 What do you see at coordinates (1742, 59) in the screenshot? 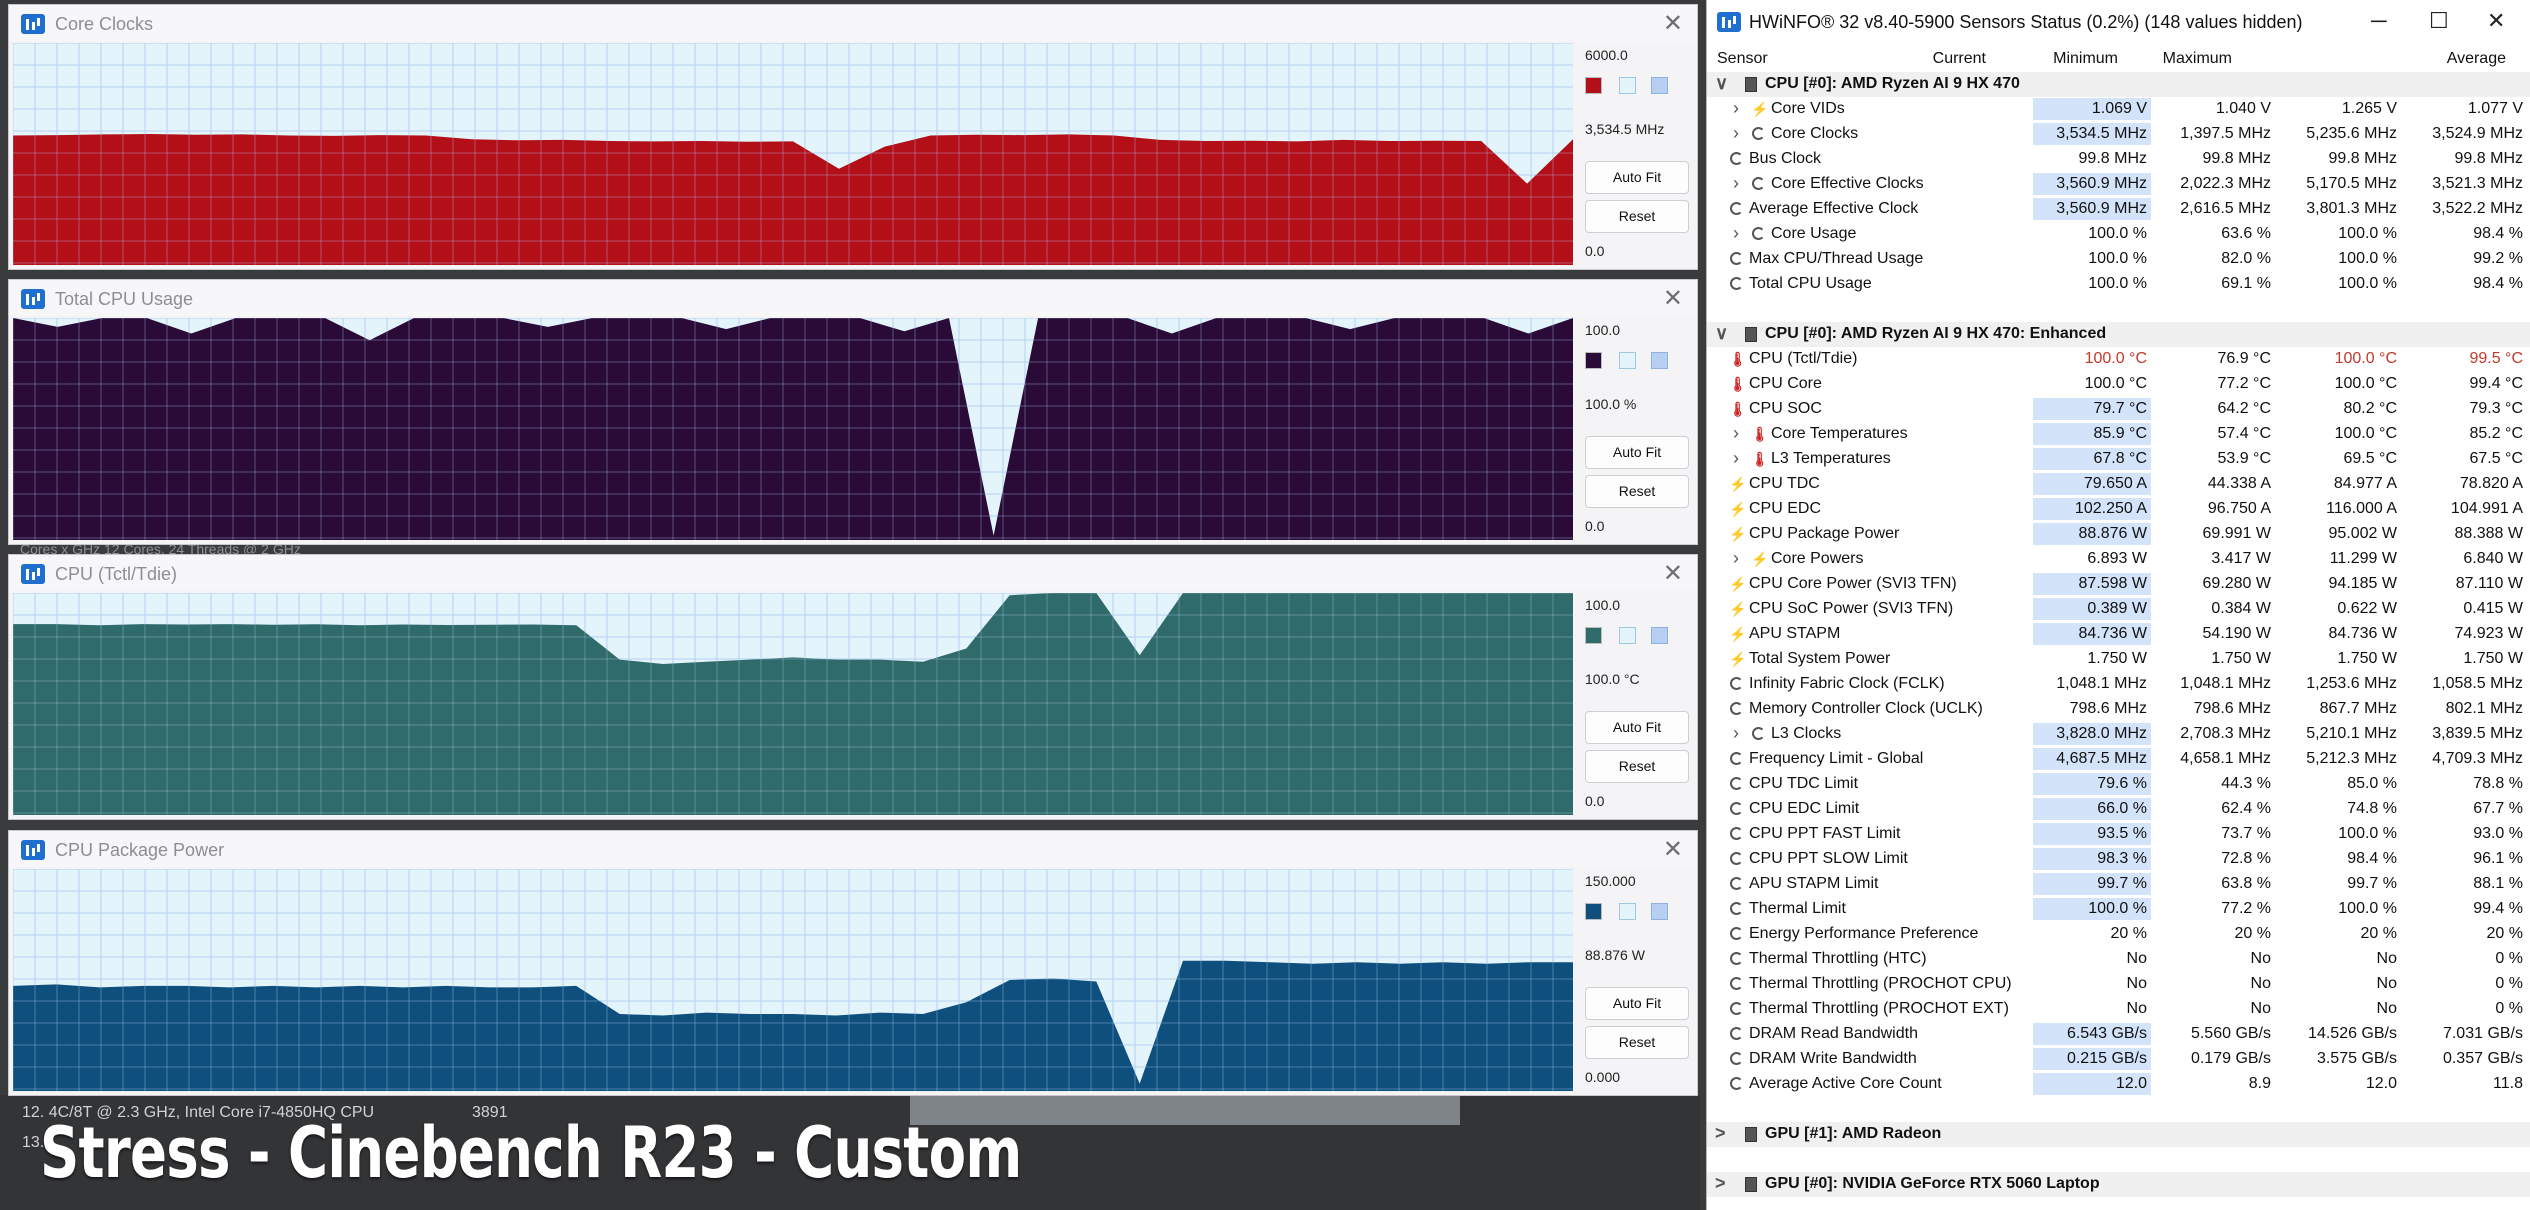
I see `header-sensor: Sensor` at bounding box center [1742, 59].